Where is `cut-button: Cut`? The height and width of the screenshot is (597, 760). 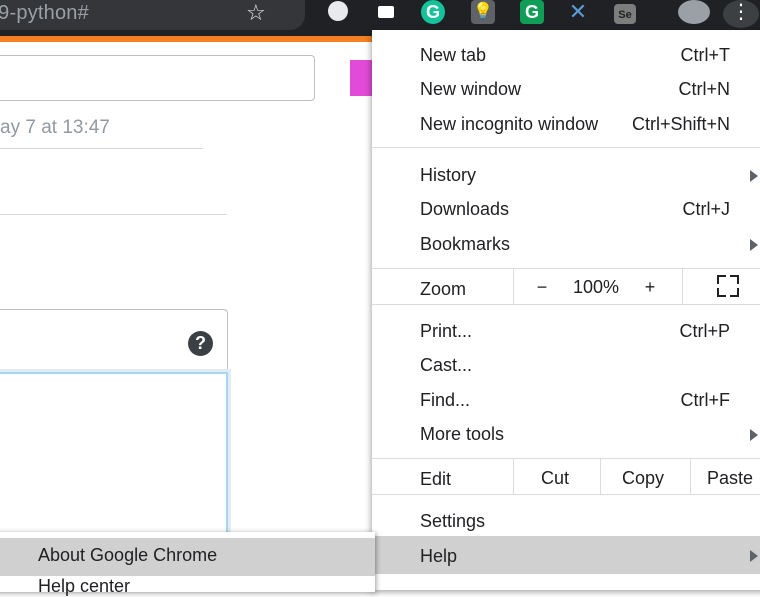
cut-button: Cut is located at coordinates (555, 478).